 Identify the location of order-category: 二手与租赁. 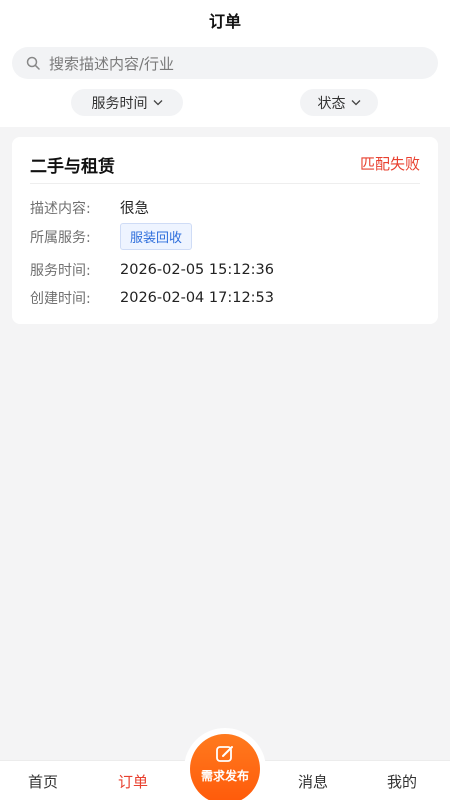
(72, 167).